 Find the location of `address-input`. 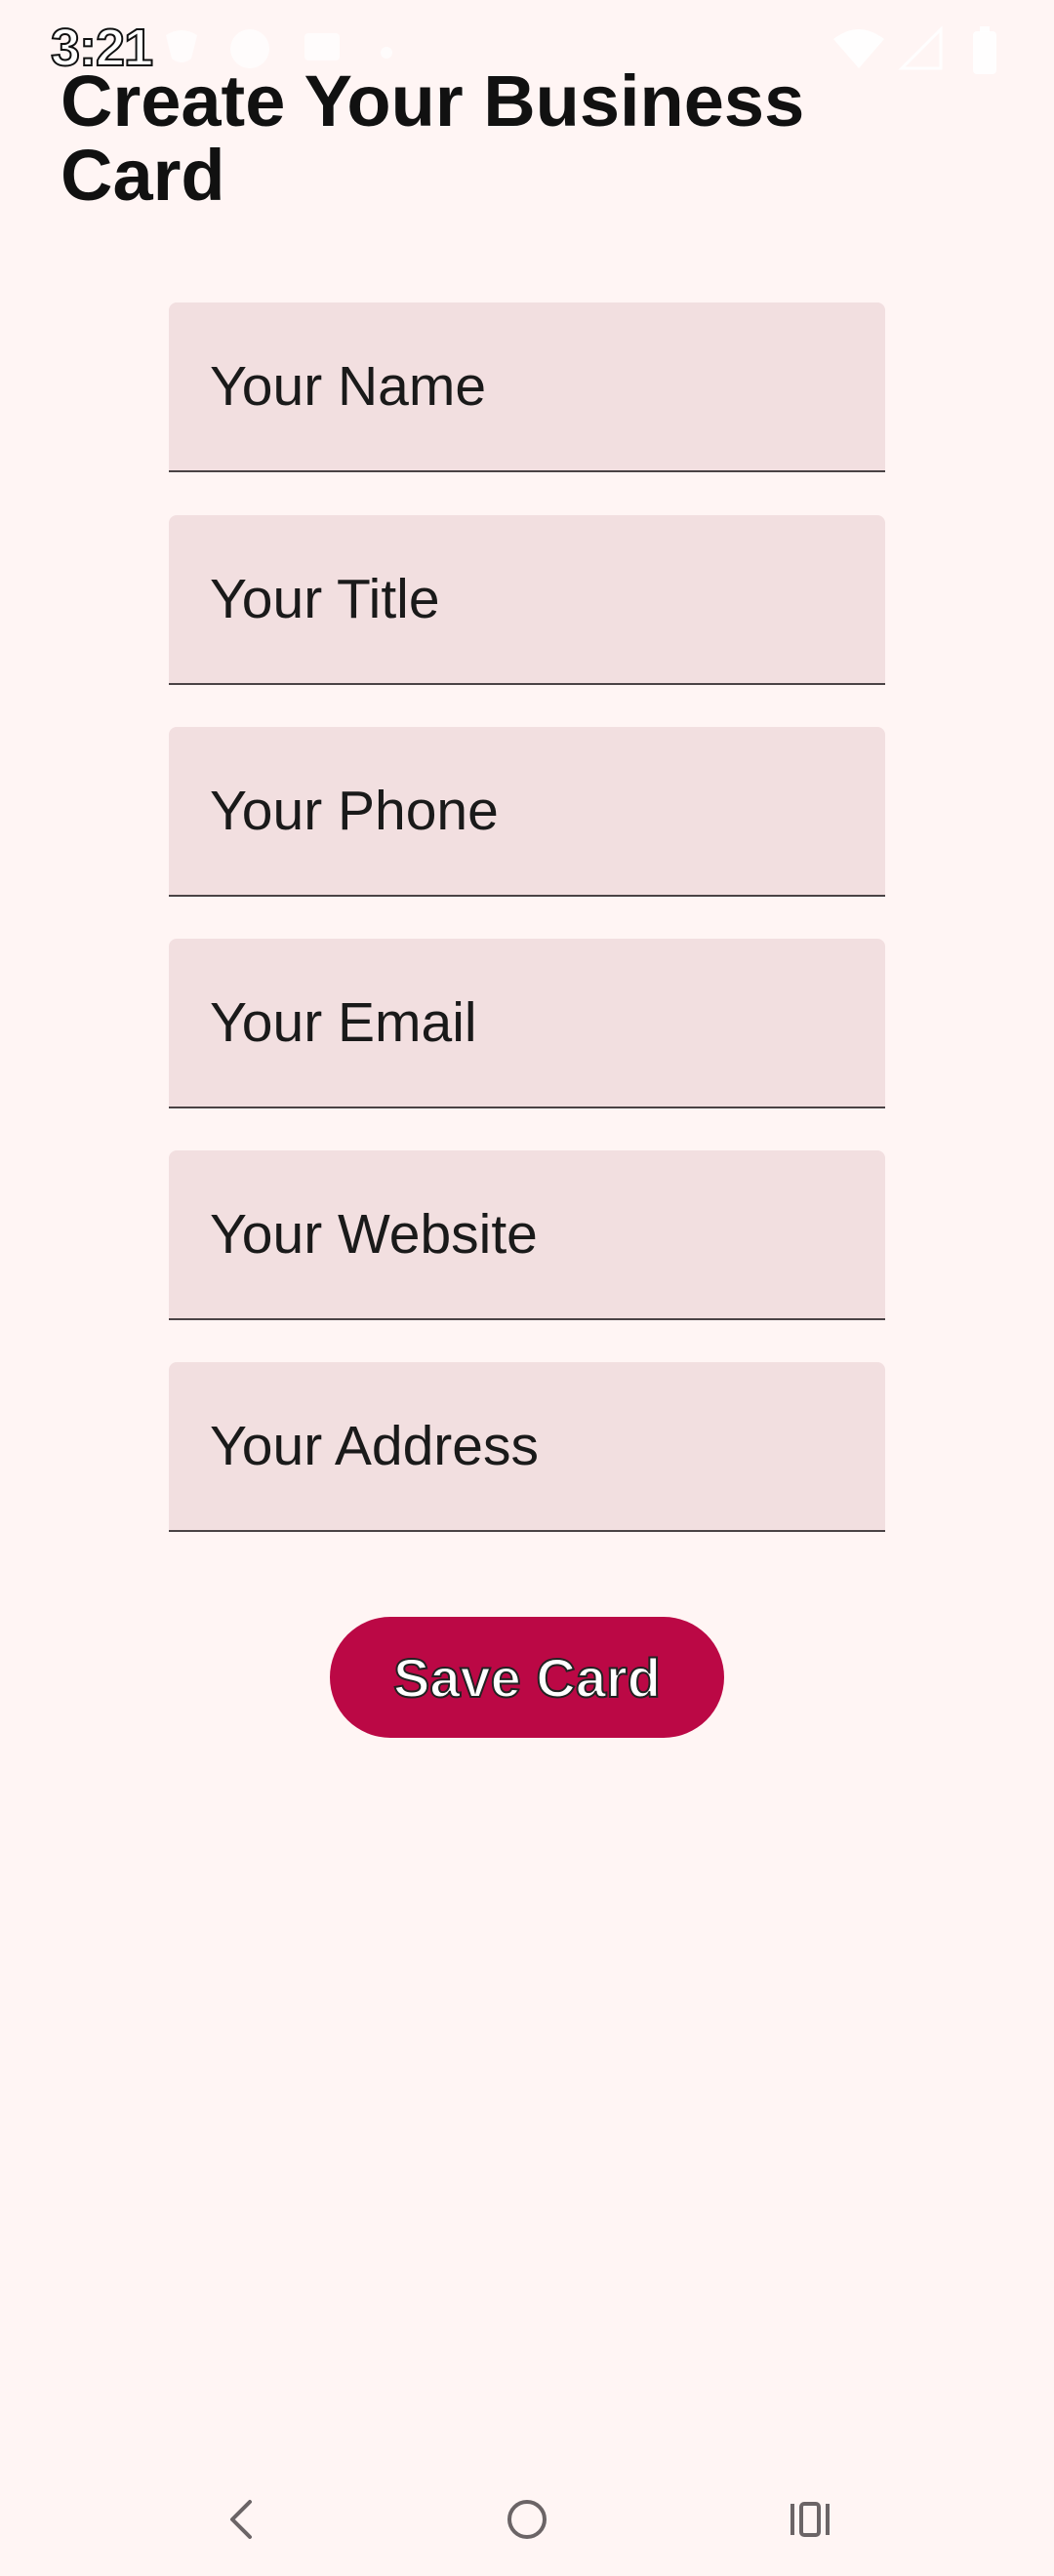

address-input is located at coordinates (532, 1446).